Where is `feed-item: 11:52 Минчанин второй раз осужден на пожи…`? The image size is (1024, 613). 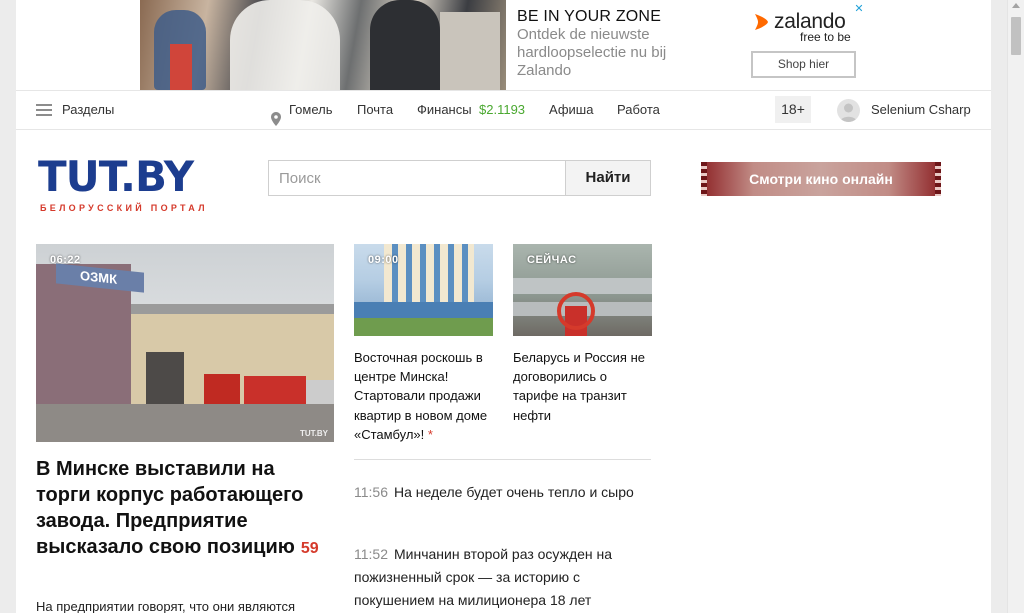
feed-item: 11:52 Минчанин второй раз осужден на пожи… is located at coordinates (499, 577).